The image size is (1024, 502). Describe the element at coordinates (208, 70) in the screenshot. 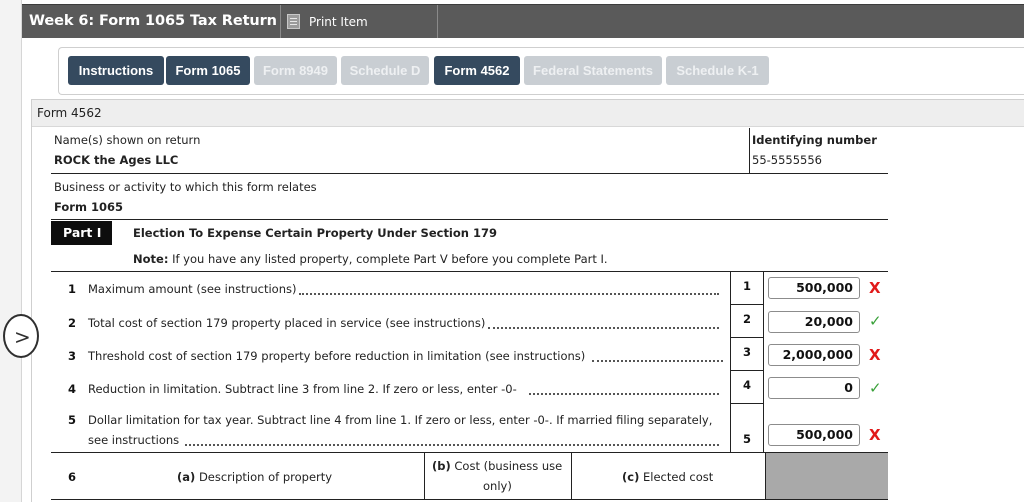

I see `tab-form-1065: Form 1065` at that location.